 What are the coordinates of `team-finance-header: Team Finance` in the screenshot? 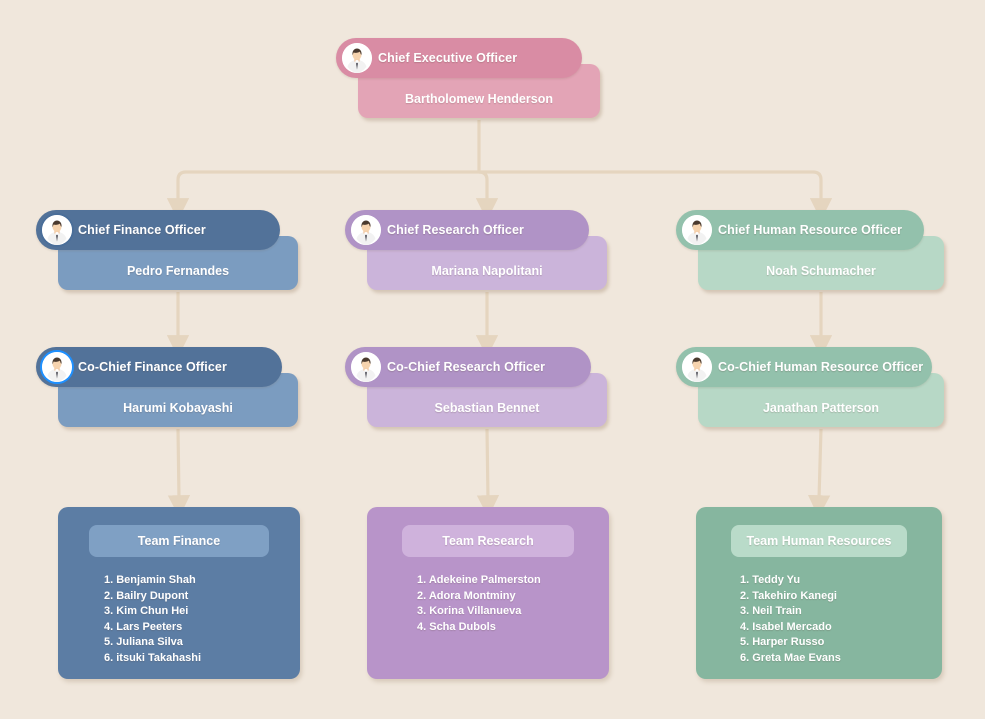 It's located at (179, 541).